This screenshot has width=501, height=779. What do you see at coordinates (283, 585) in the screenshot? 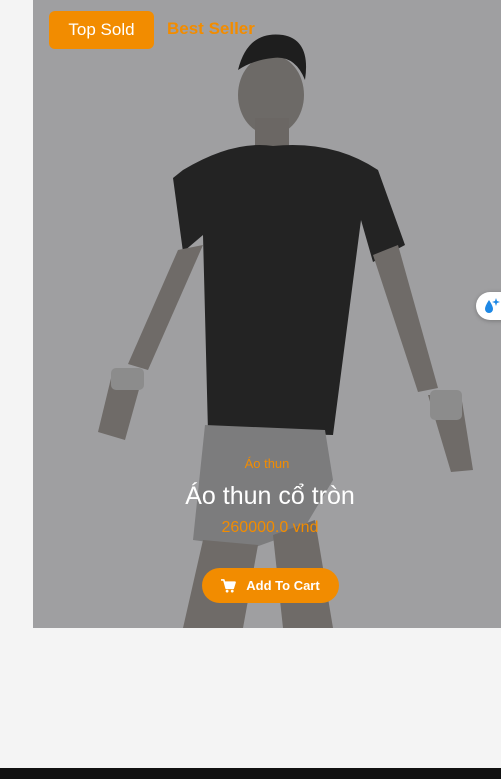
I see `add-to-cart-label: Add To Cart` at bounding box center [283, 585].